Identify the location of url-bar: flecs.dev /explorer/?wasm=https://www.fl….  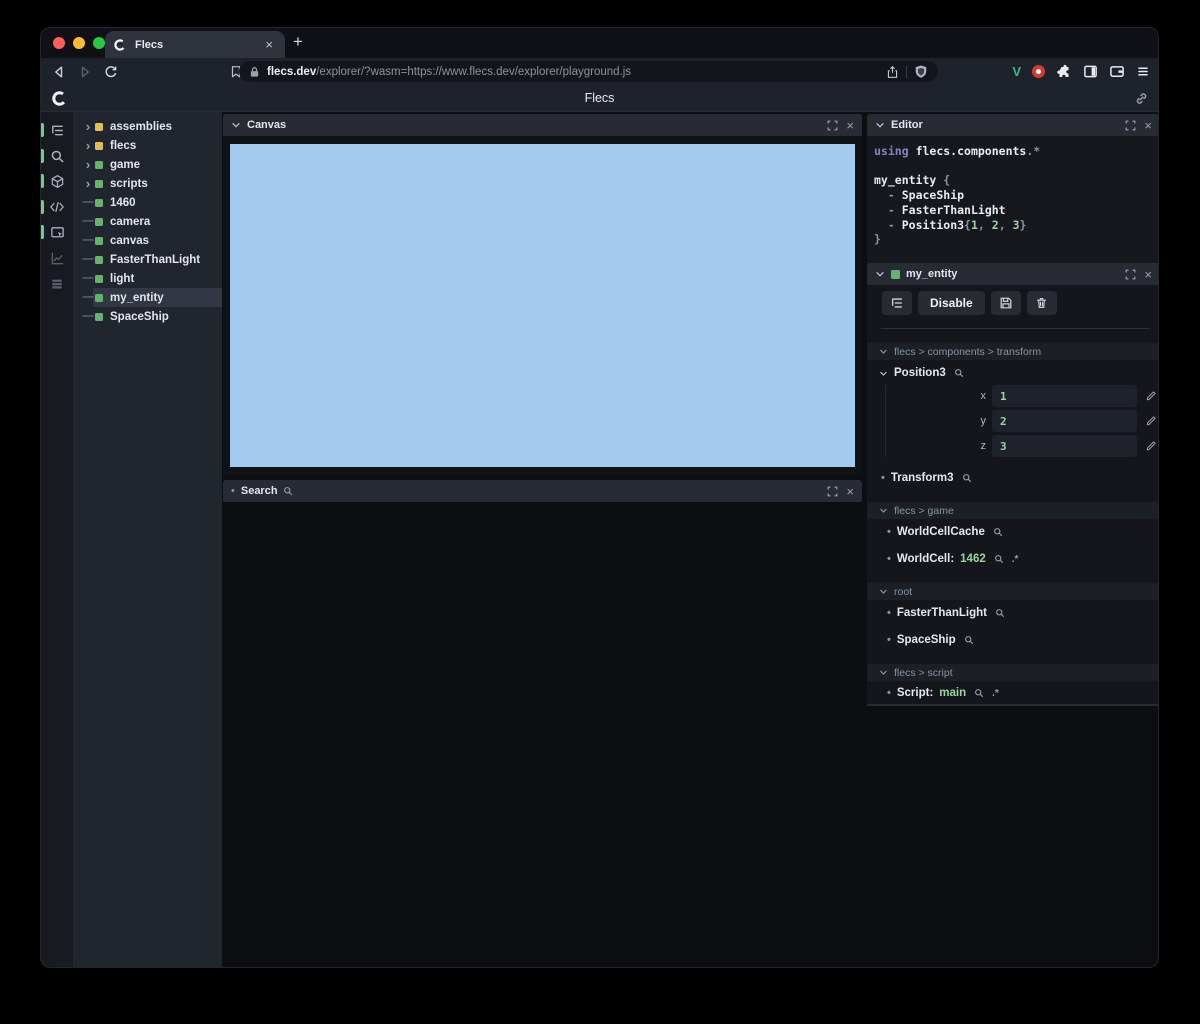
(588, 71).